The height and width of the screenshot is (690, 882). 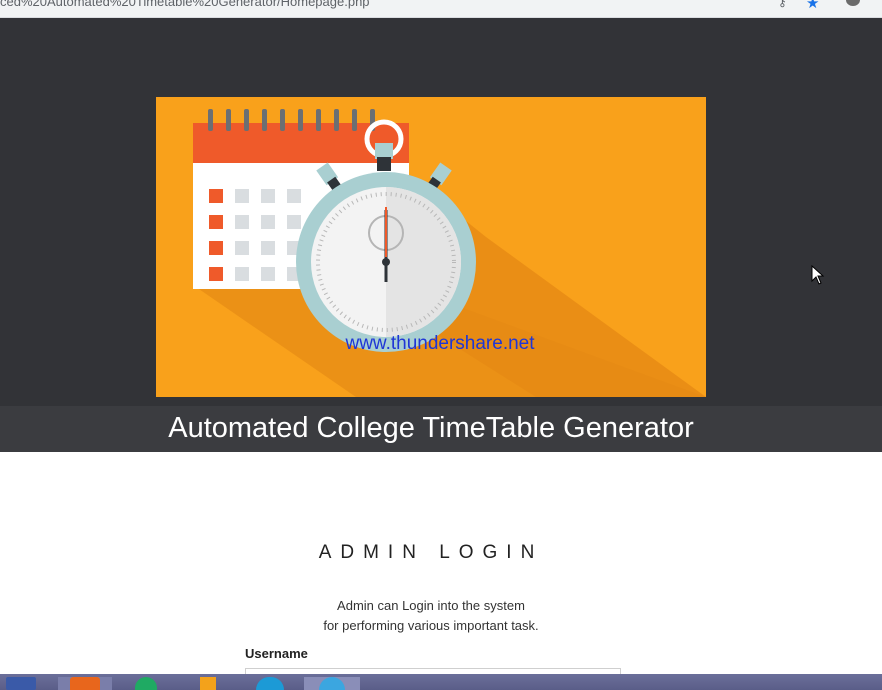 What do you see at coordinates (853, 3) in the screenshot?
I see `extension-icon` at bounding box center [853, 3].